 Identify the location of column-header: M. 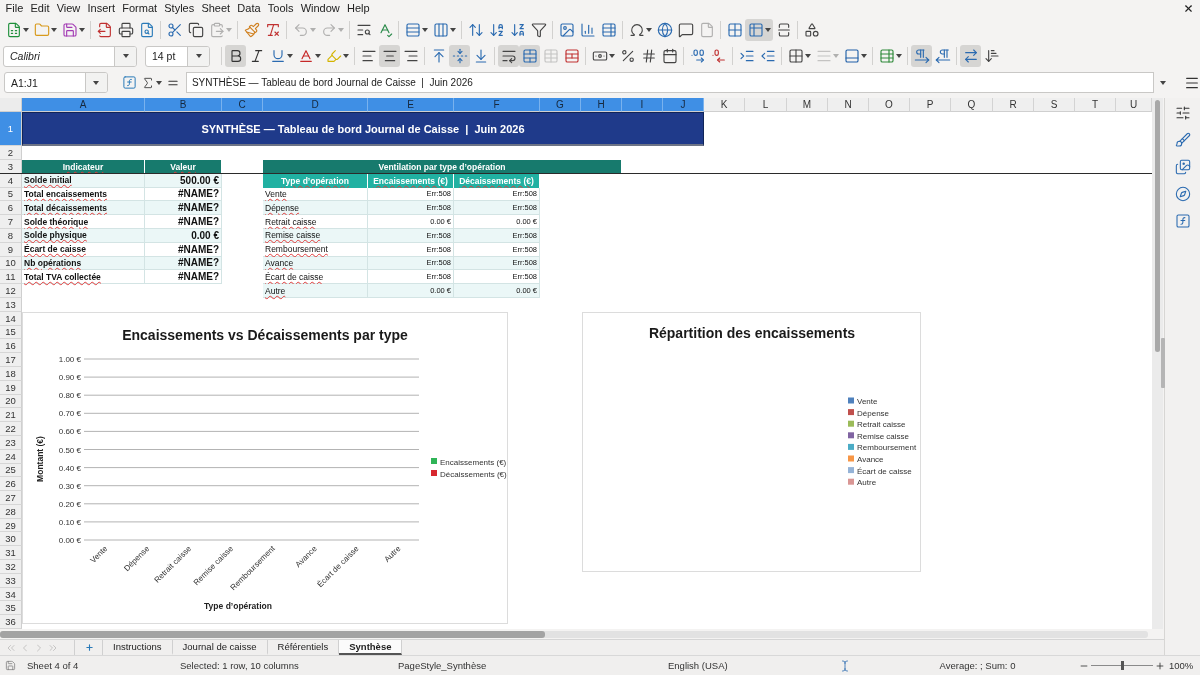
(807, 105).